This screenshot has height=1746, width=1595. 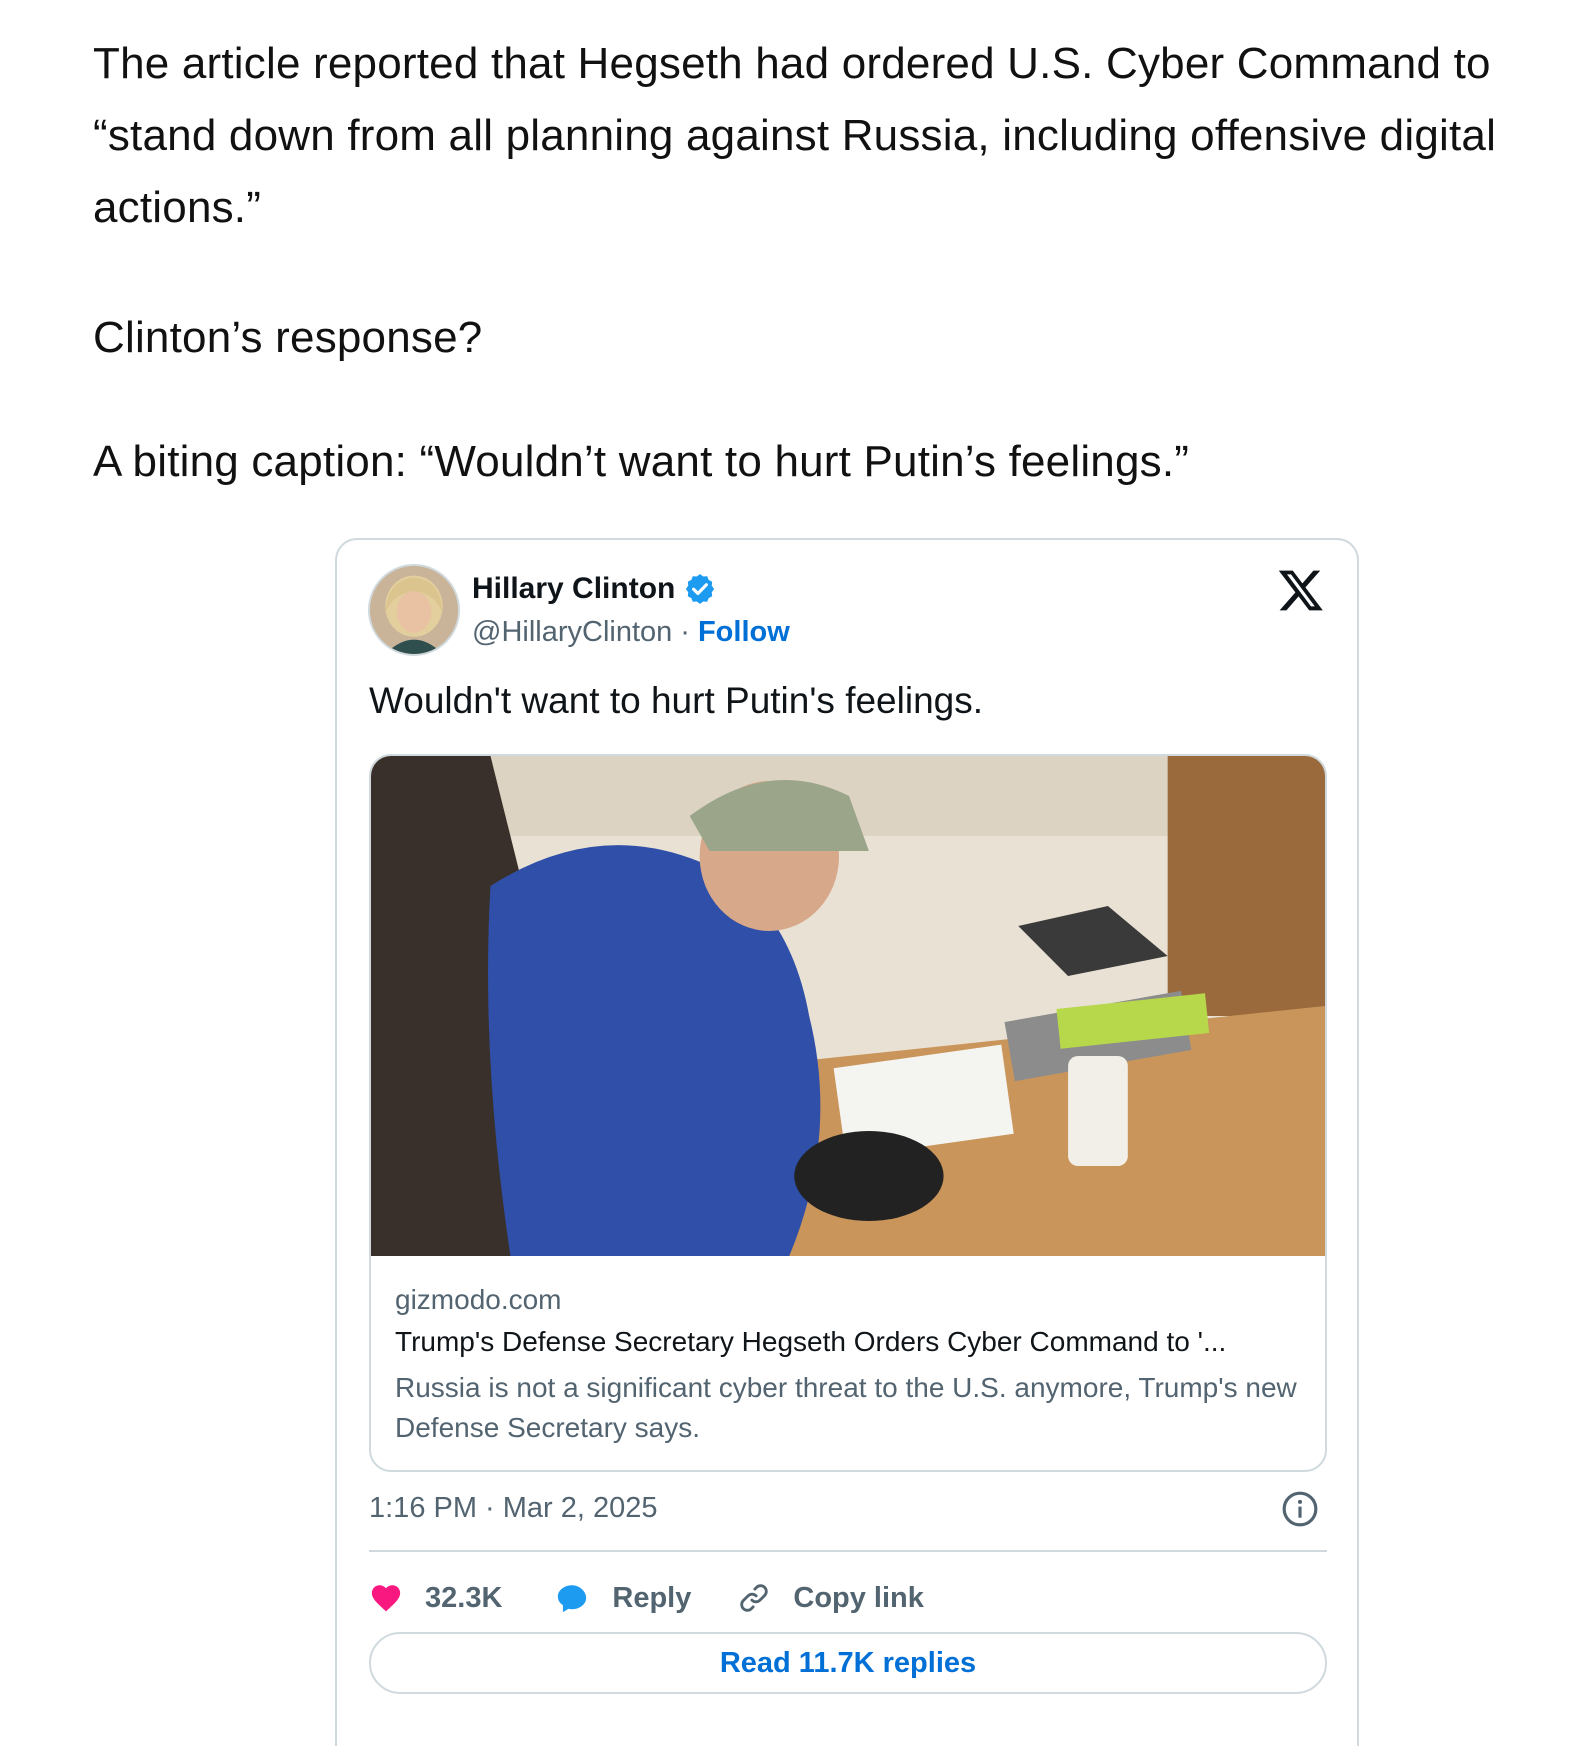 What do you see at coordinates (848, 1551) in the screenshot?
I see `divider` at bounding box center [848, 1551].